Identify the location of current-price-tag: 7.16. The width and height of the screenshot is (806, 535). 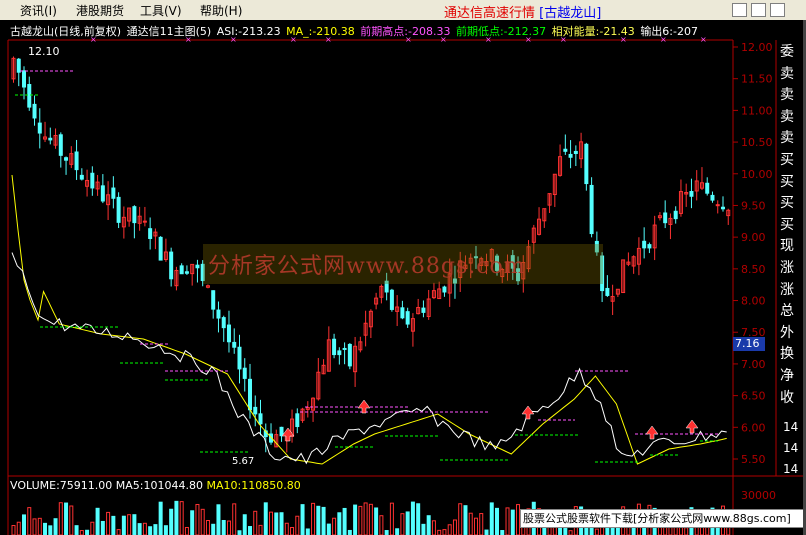
(749, 344).